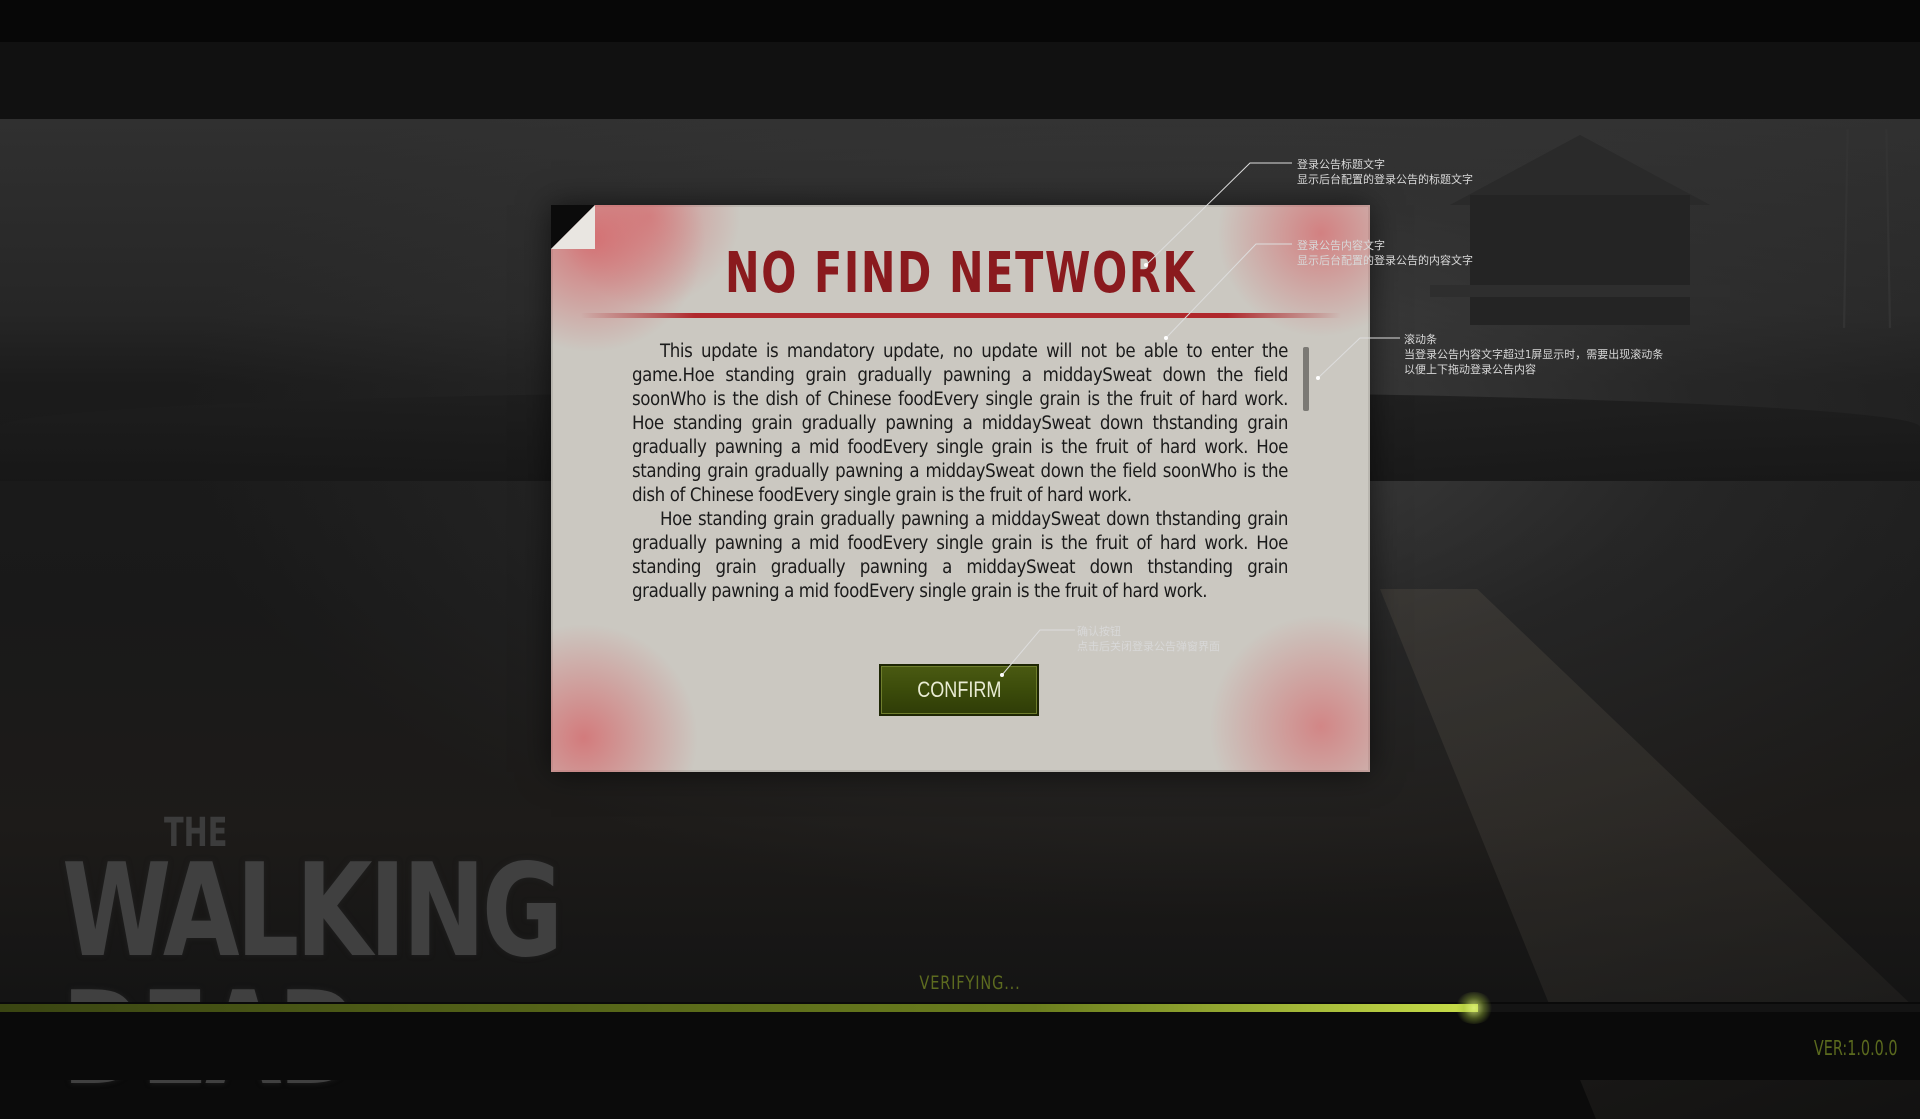  Describe the element at coordinates (960, 1041) in the screenshot. I see `bottom-bar` at that location.